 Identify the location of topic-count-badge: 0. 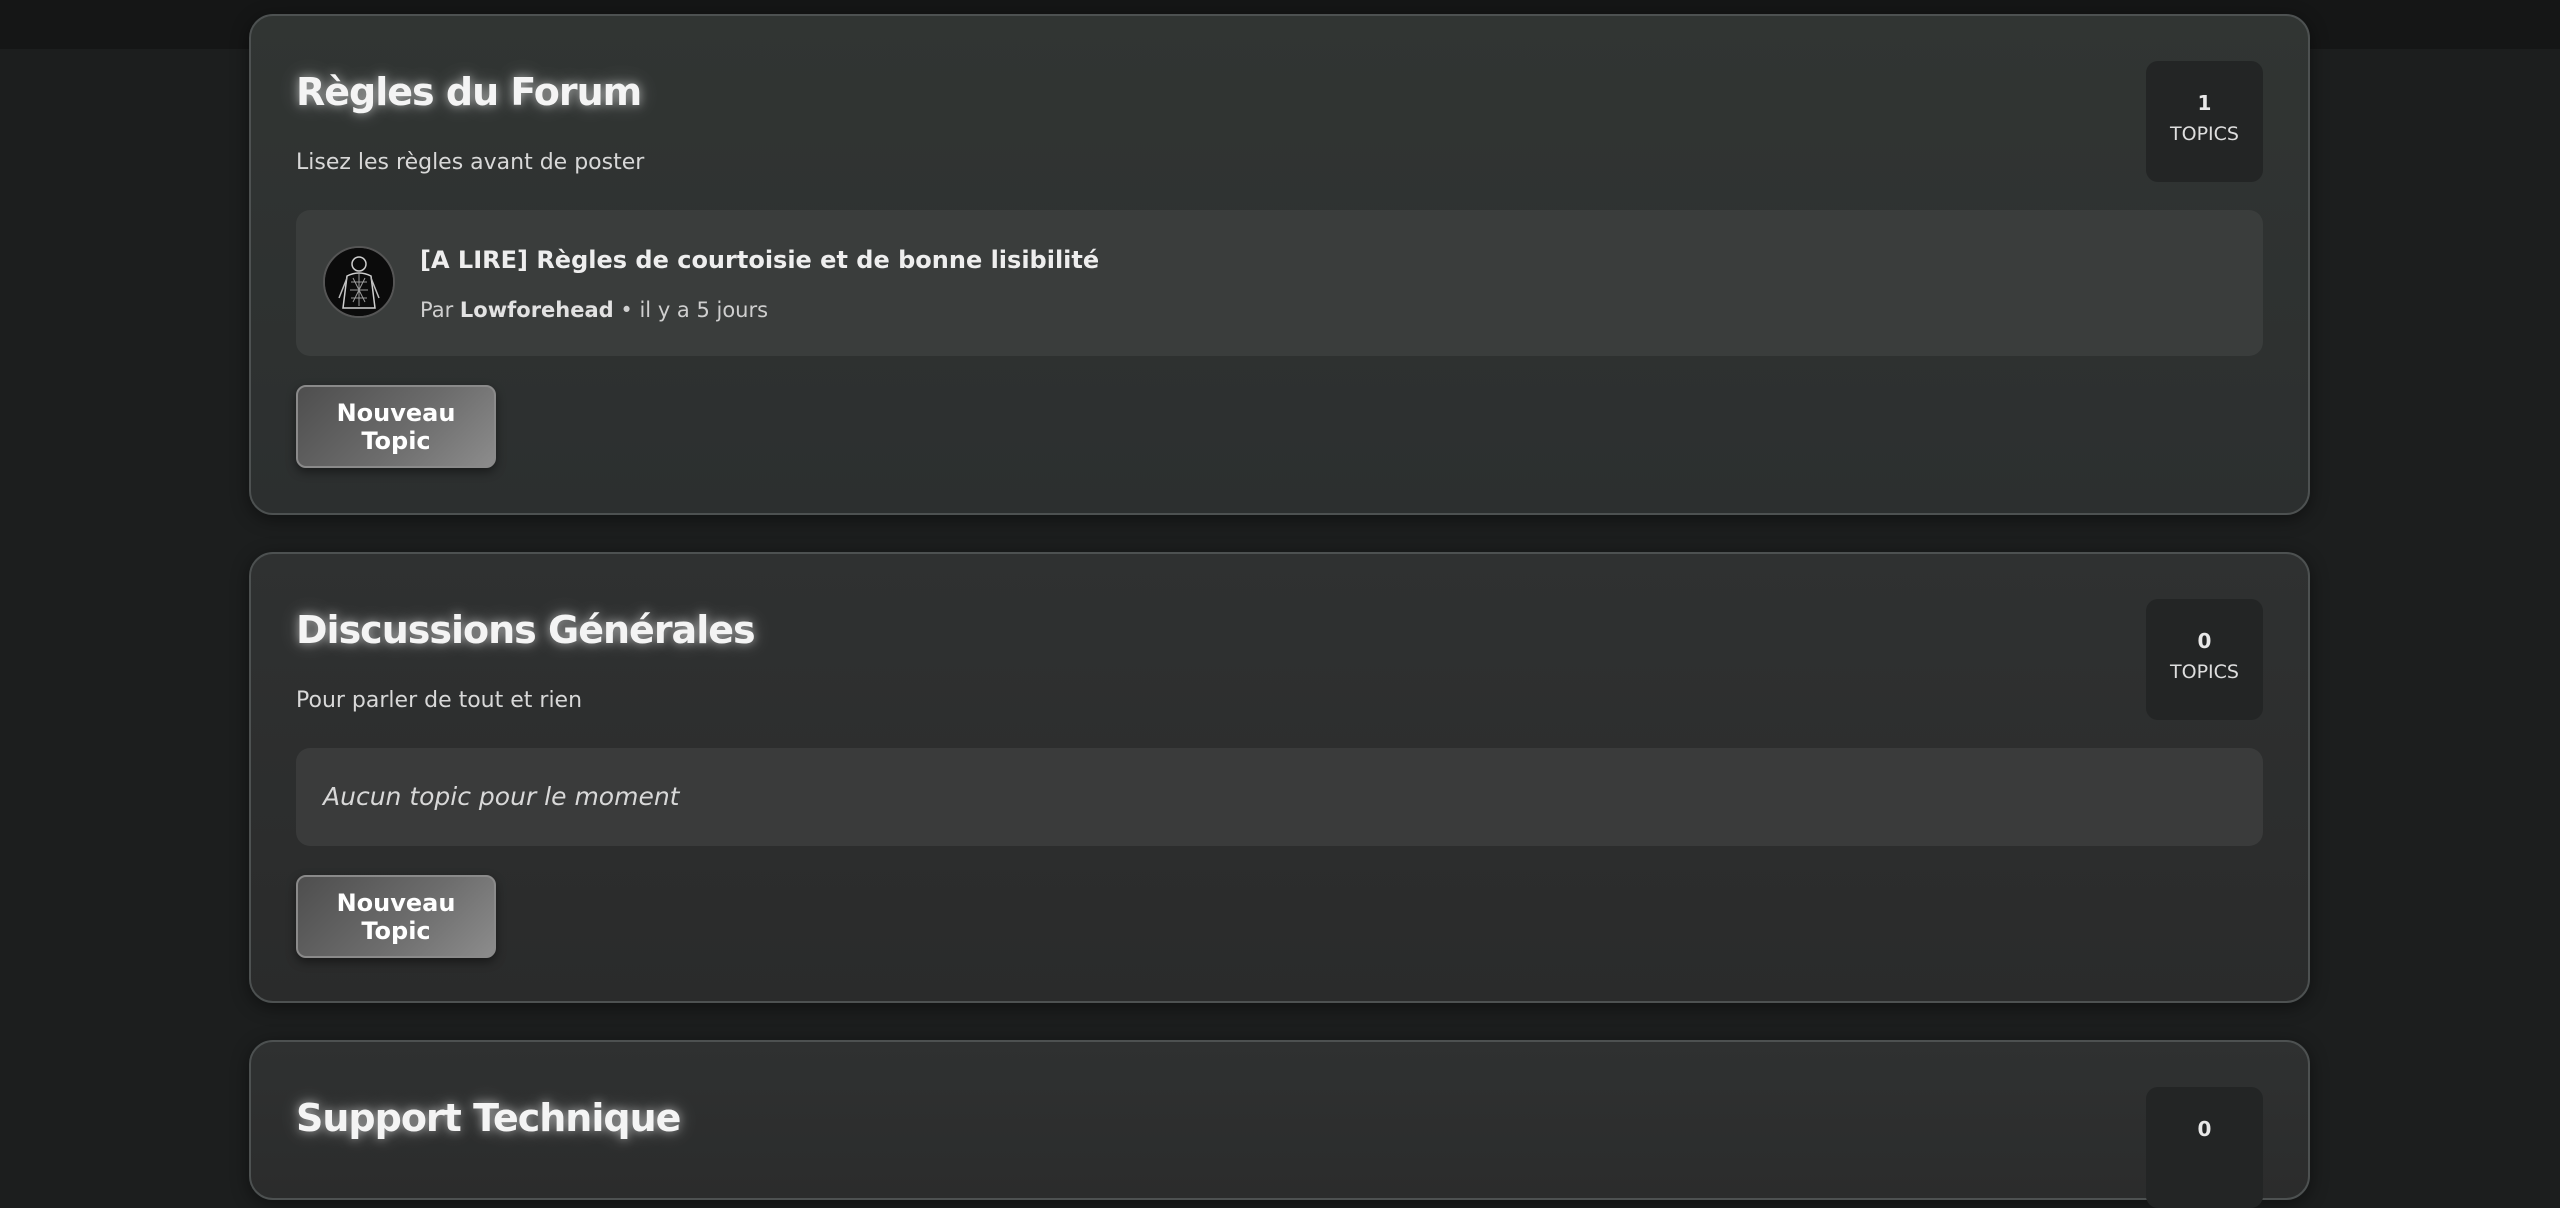
(2204, 1147).